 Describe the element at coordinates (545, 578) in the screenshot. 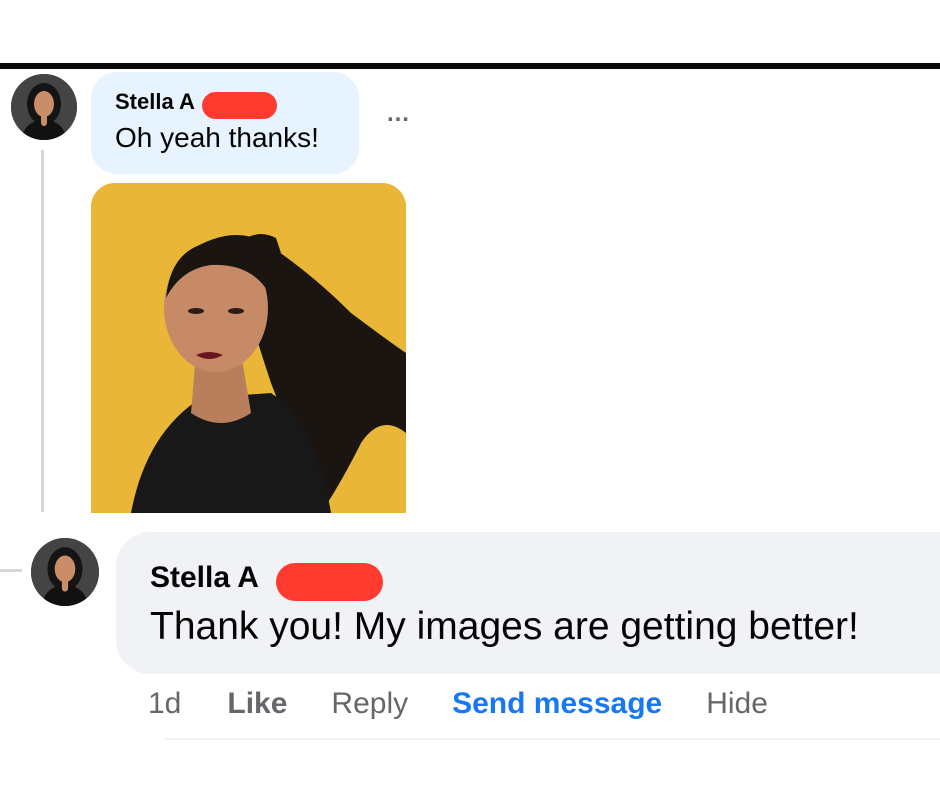

I see `reply-author: Stella A` at that location.